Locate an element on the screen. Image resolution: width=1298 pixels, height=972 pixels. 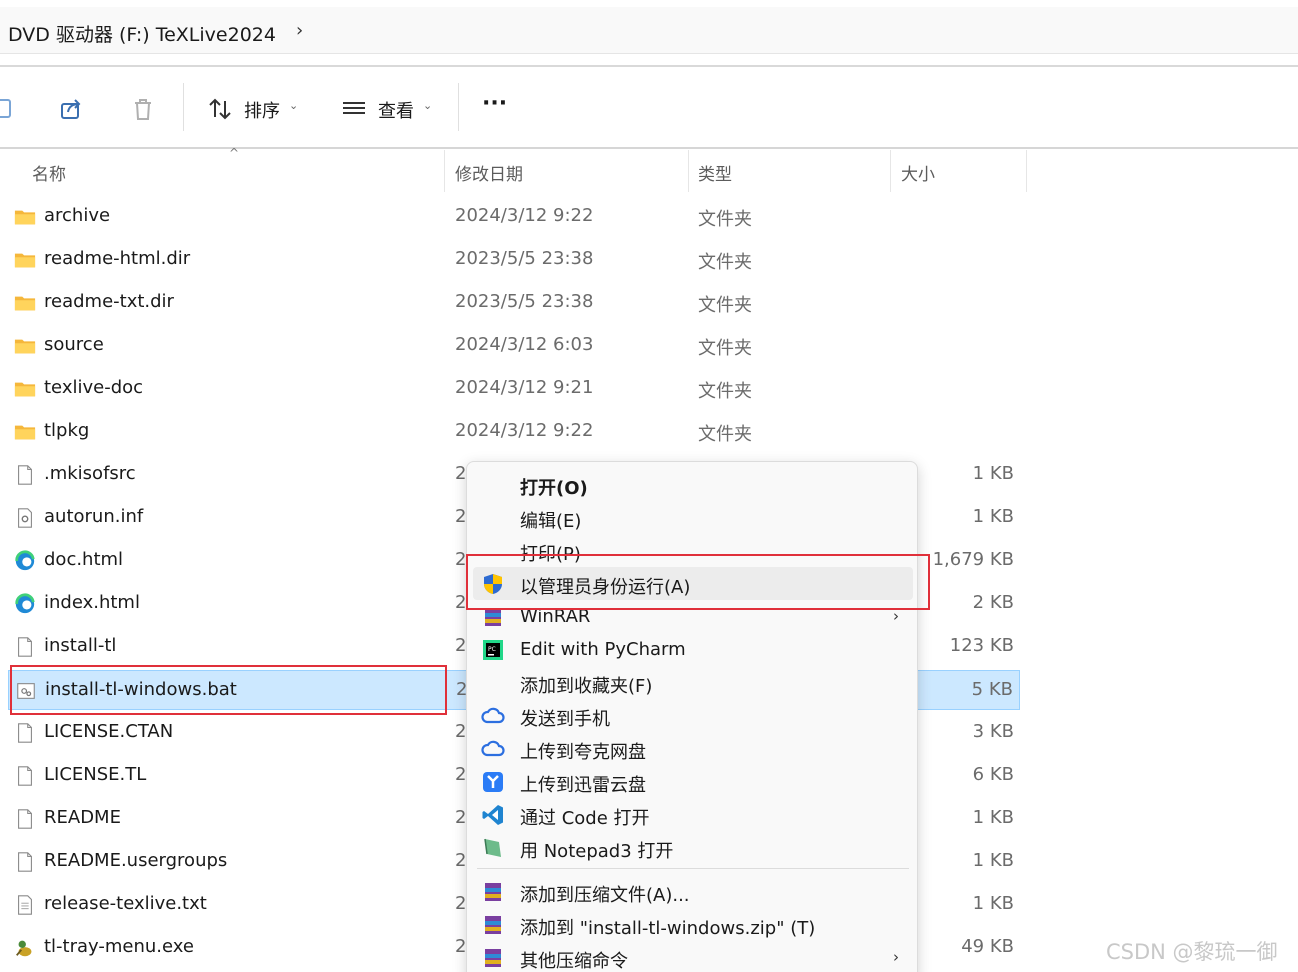
menu-item-label: 添加到收藏夹(F) is located at coordinates (586, 686).